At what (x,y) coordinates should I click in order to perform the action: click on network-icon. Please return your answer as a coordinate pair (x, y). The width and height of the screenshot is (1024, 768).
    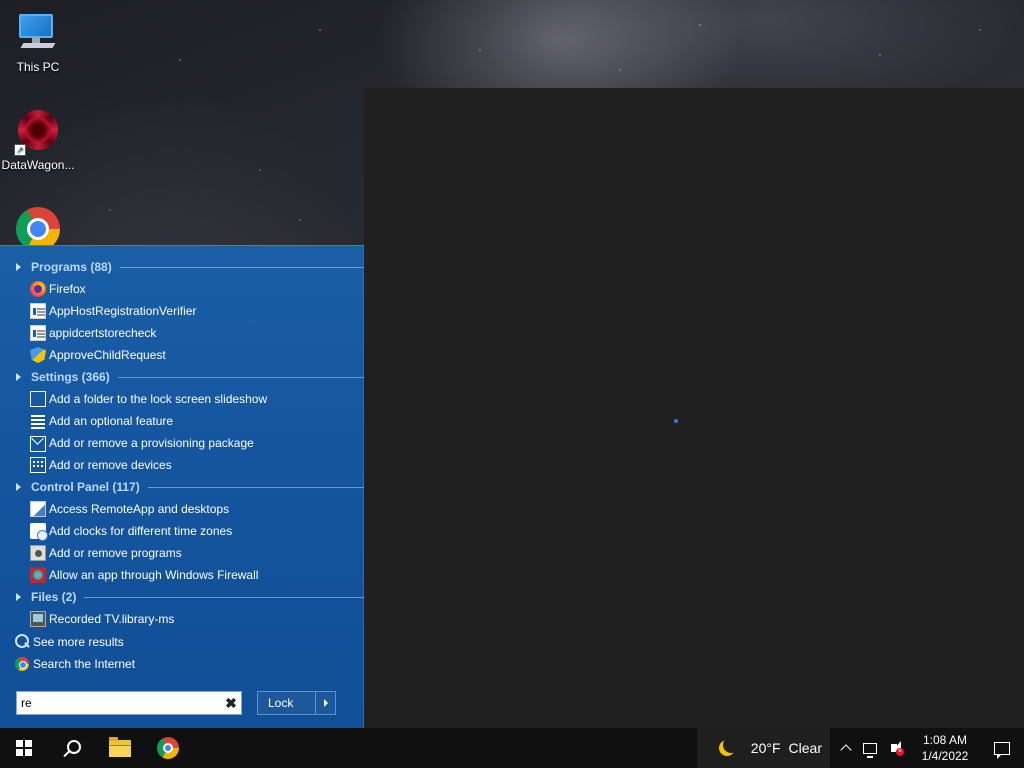
    Looking at the image, I should click on (870, 750).